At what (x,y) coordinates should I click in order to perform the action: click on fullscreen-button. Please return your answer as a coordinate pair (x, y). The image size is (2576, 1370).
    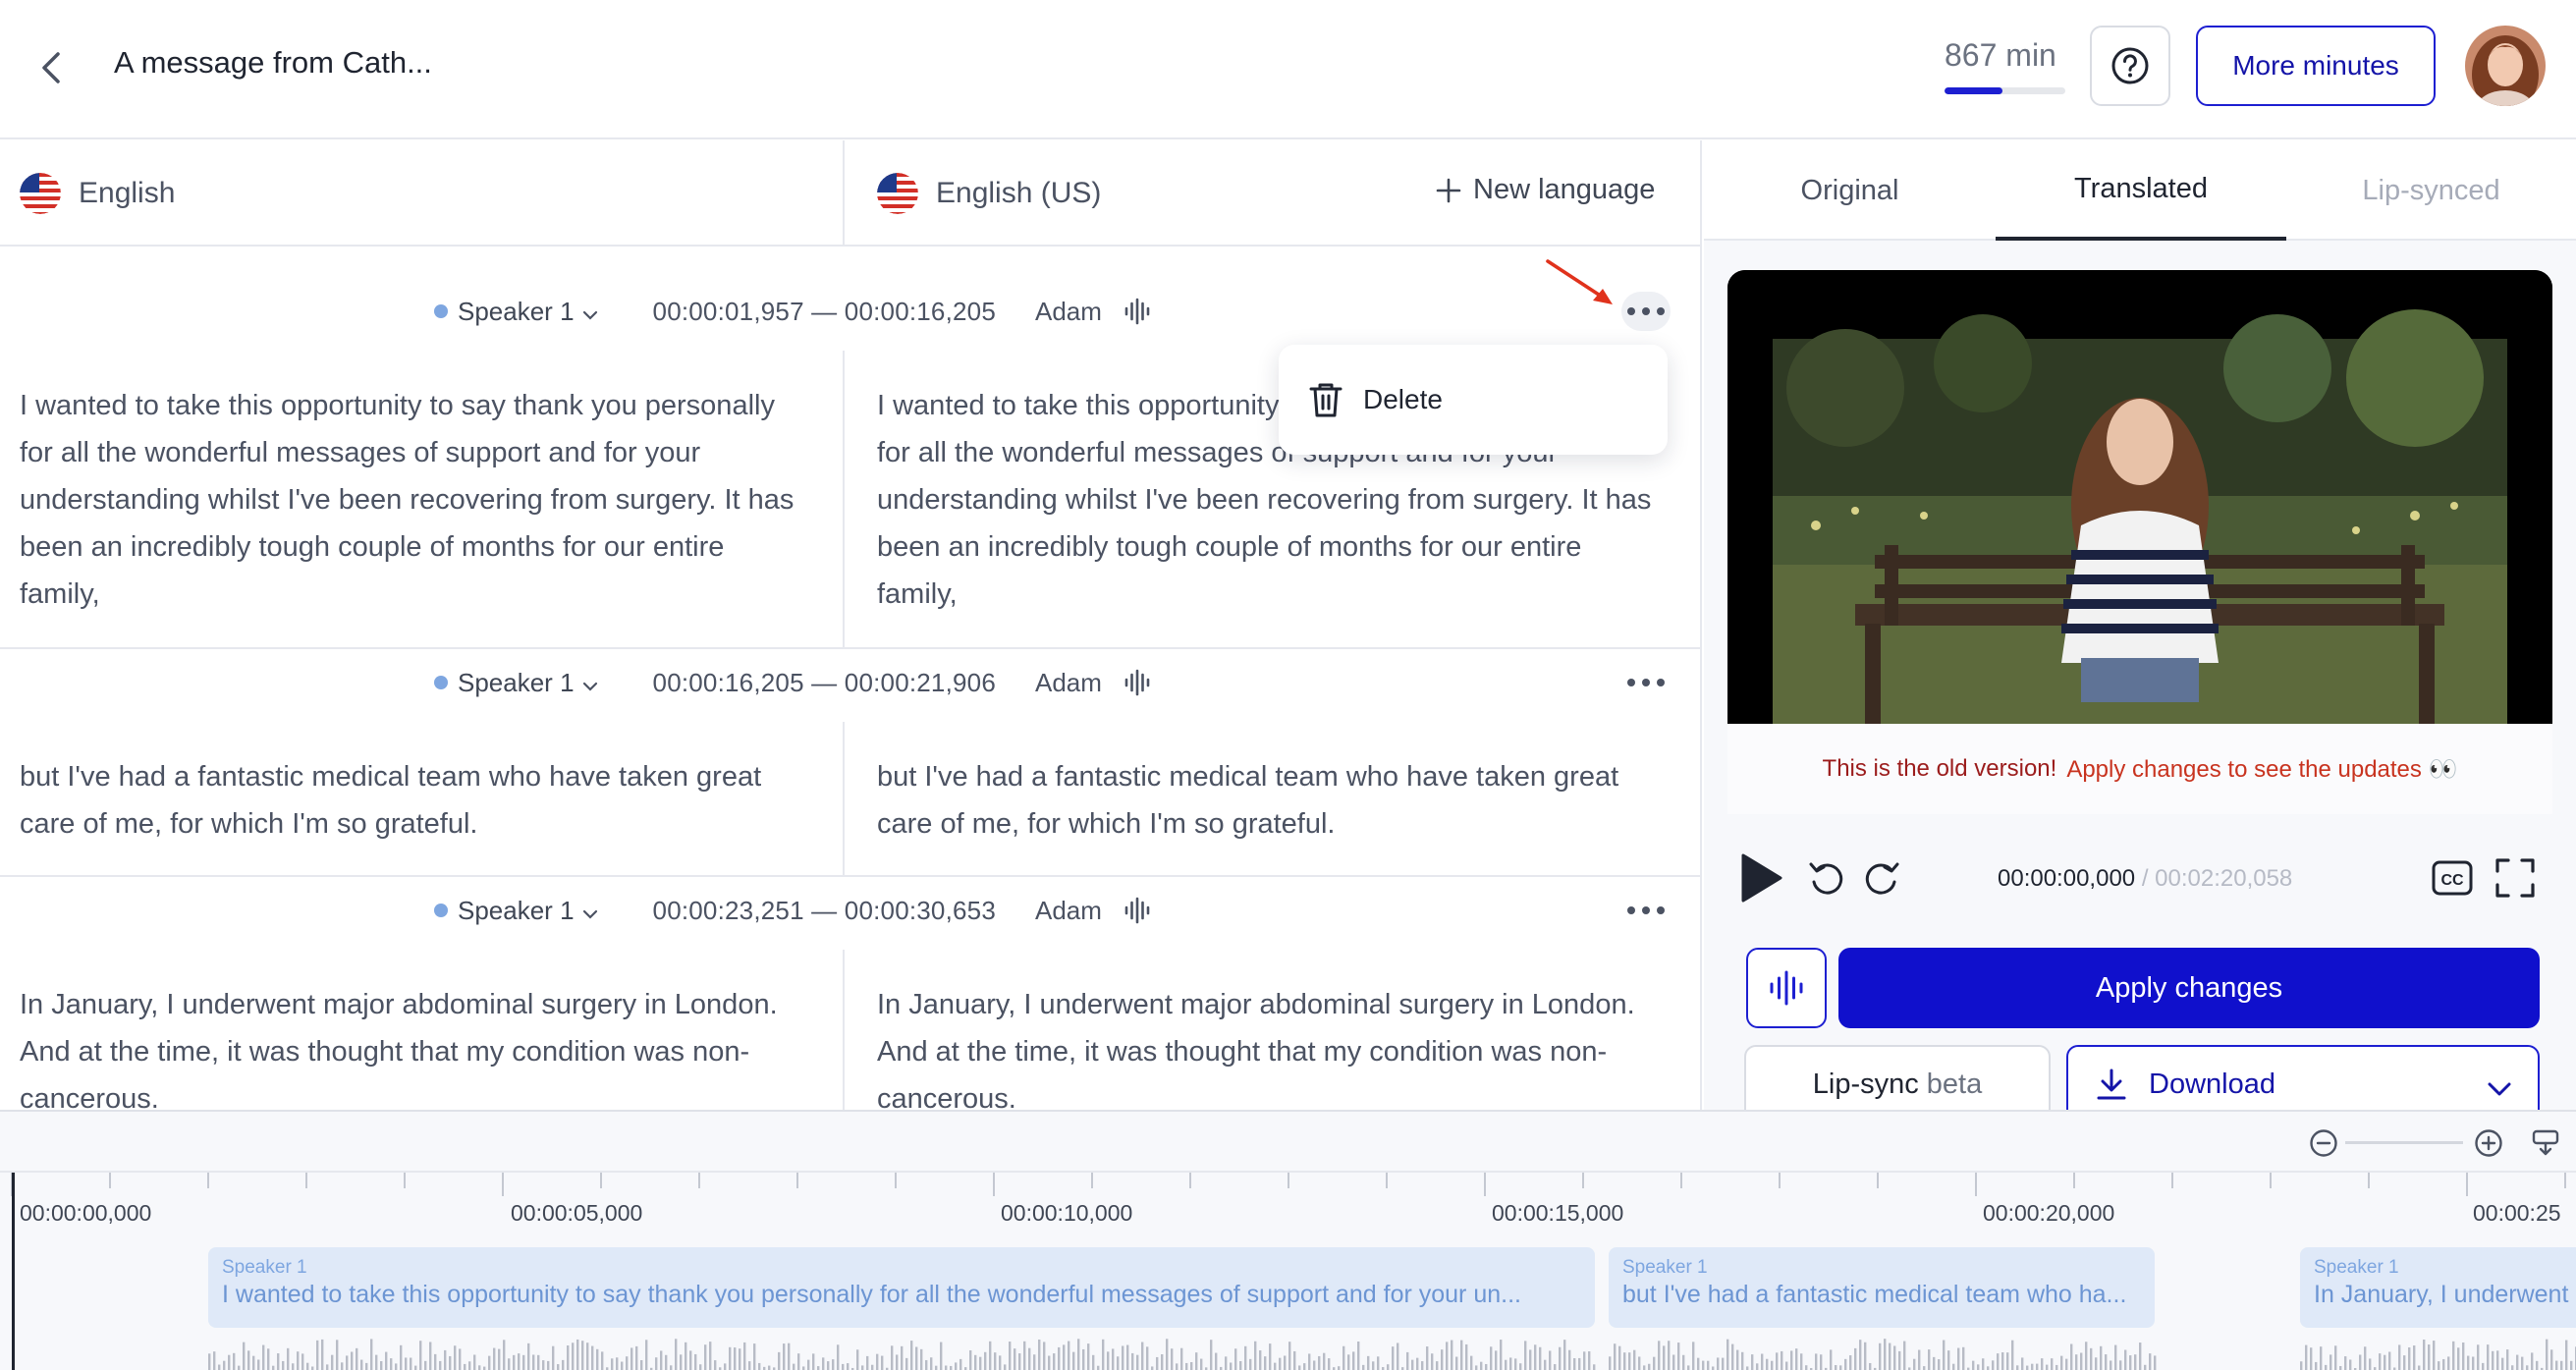
    Looking at the image, I should click on (2516, 878).